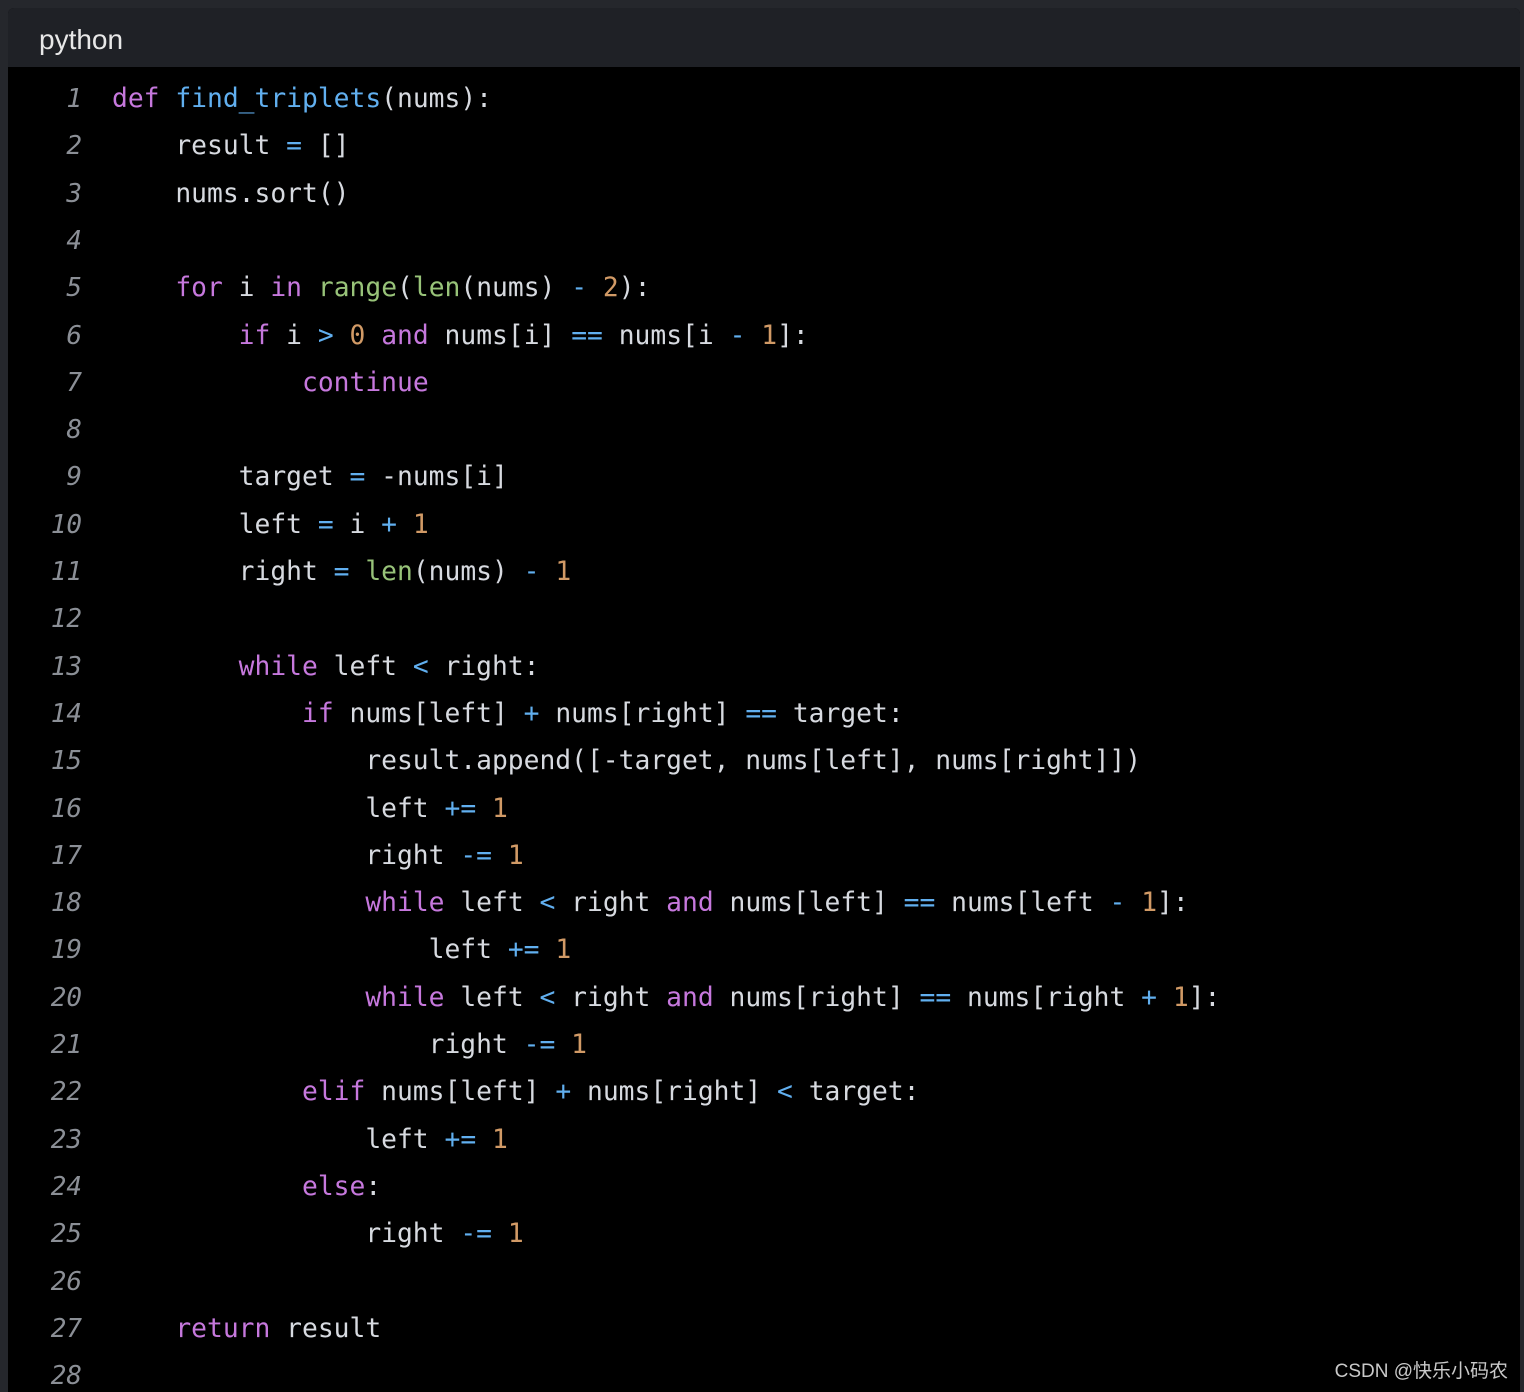 The height and width of the screenshot is (1392, 1524). Describe the element at coordinates (74, 335) in the screenshot. I see `line-number: 6` at that location.